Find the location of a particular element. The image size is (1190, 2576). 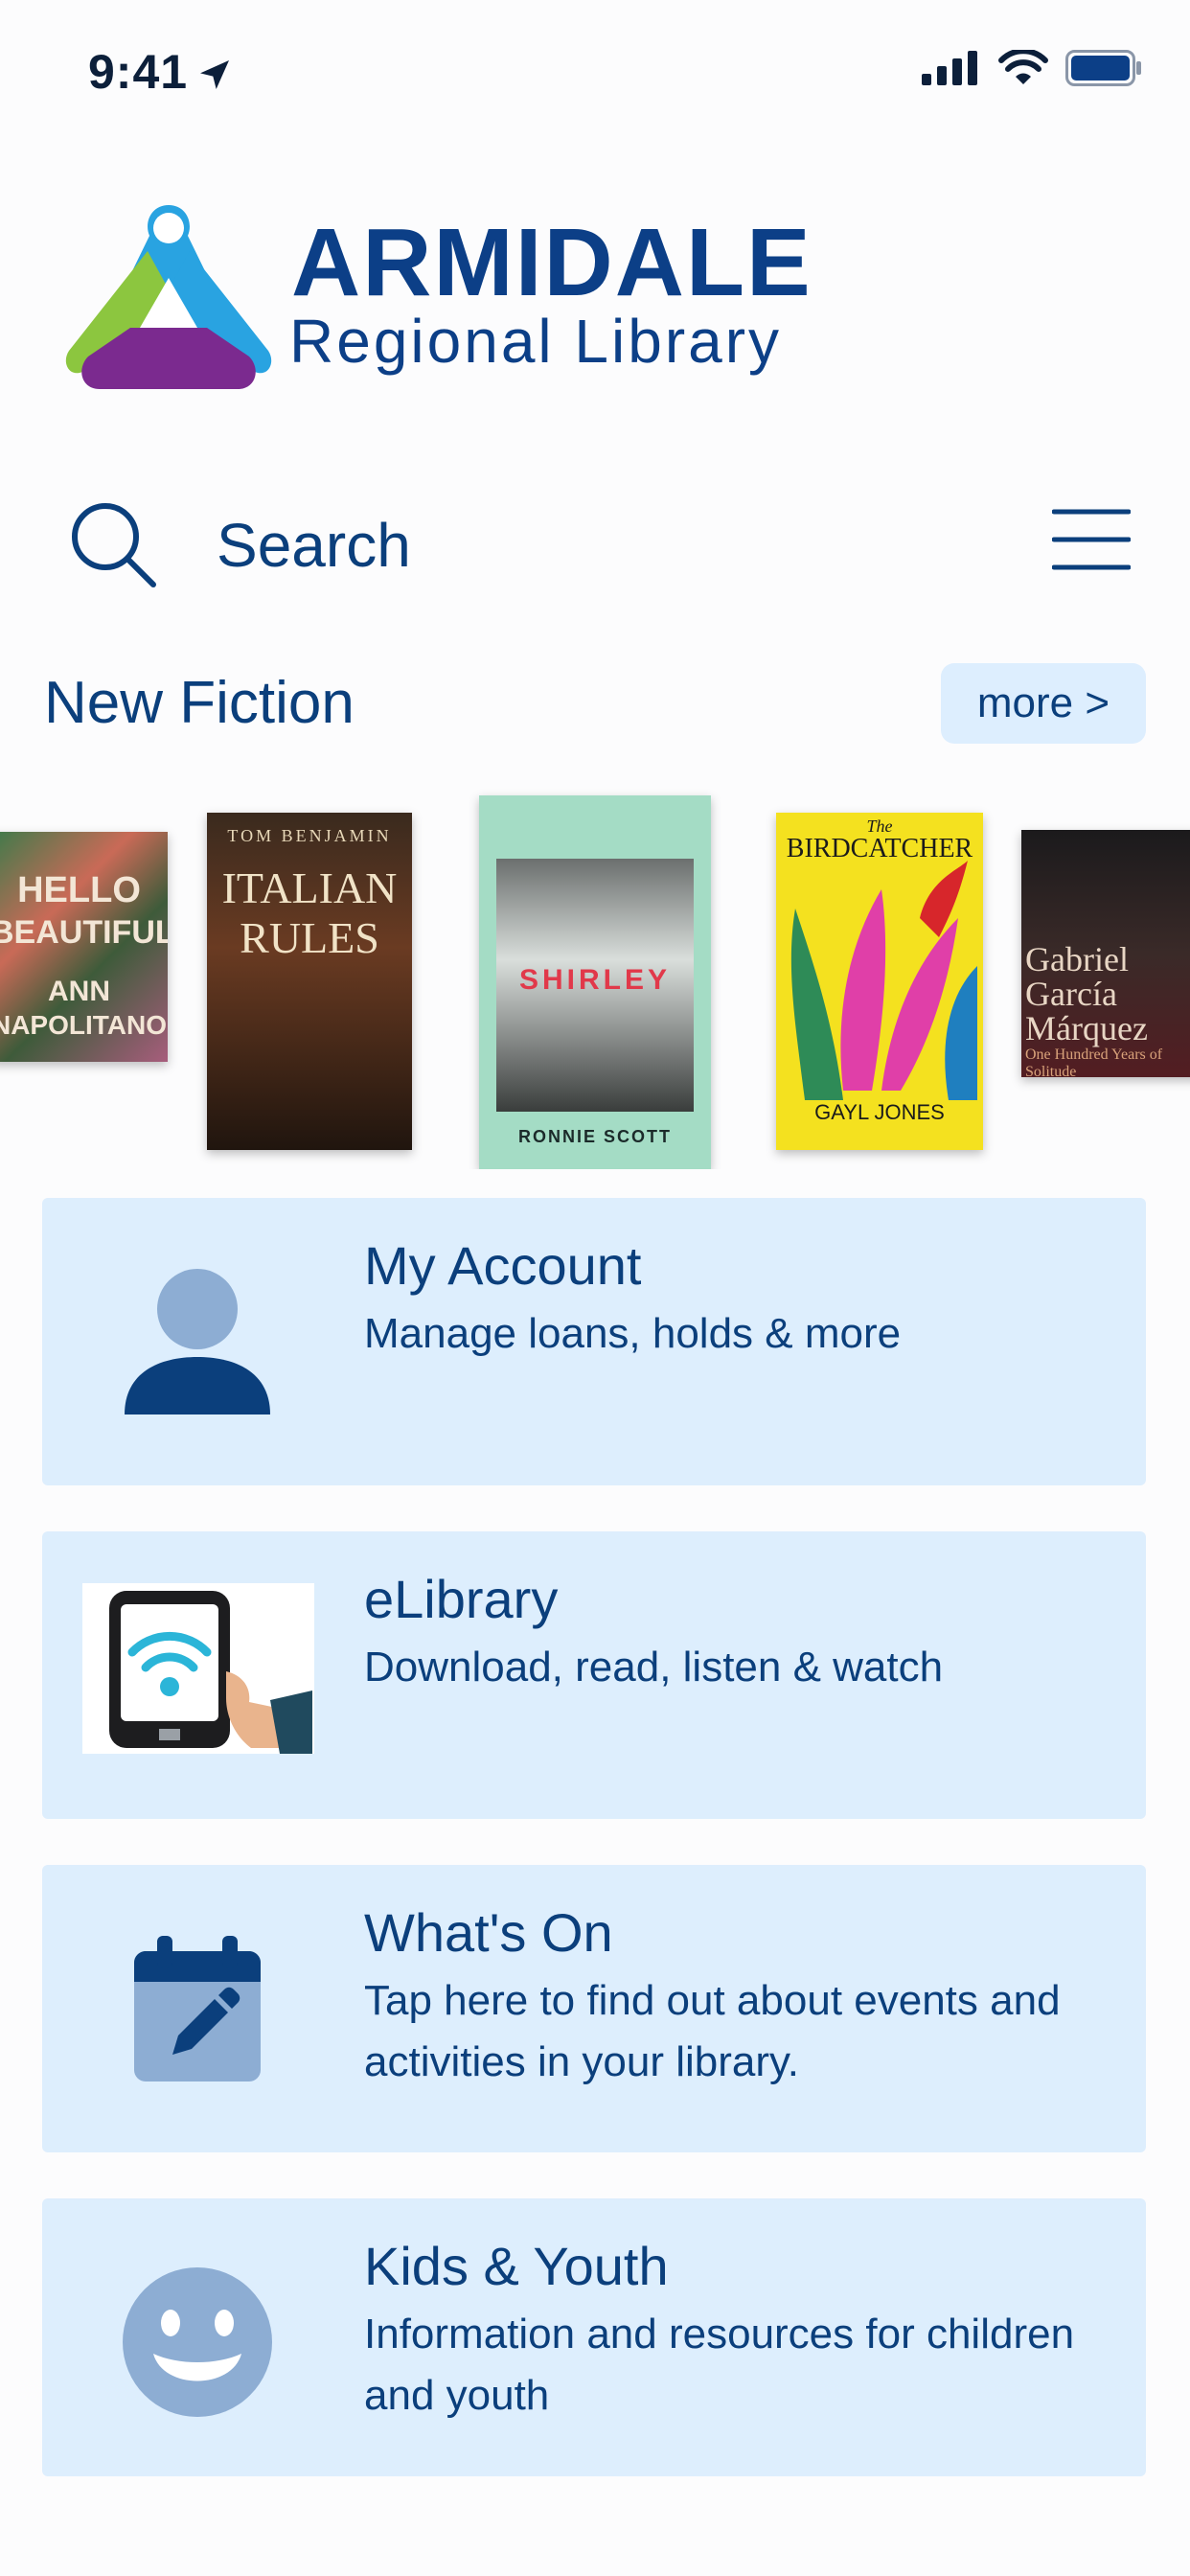

book-cover-text: One Hundred Years of Solitude is located at coordinates (1094, 1061).